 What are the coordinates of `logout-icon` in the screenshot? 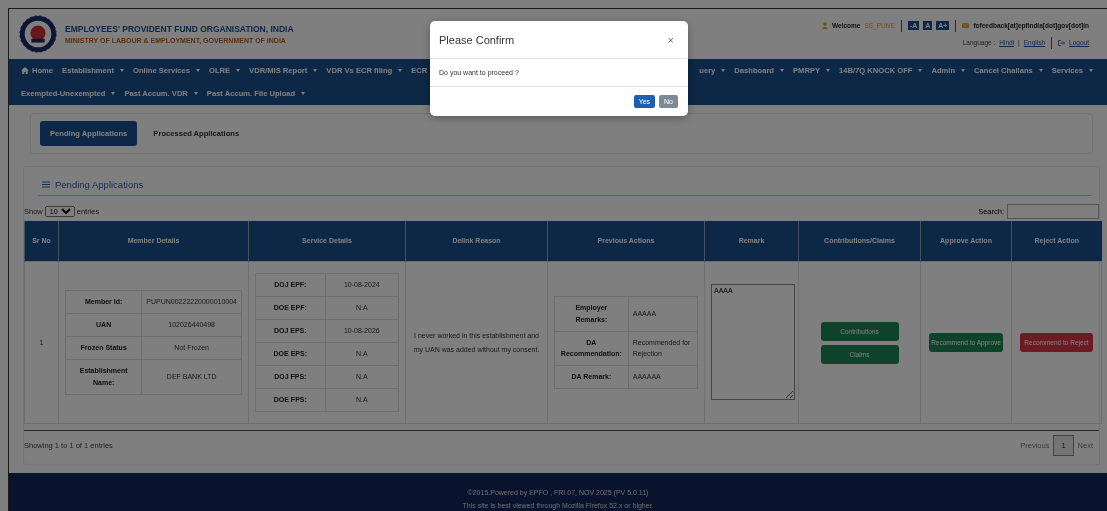 It's located at (1062, 42).